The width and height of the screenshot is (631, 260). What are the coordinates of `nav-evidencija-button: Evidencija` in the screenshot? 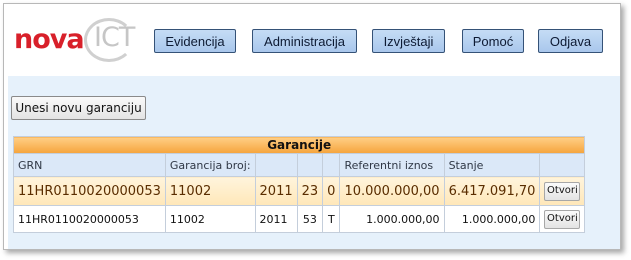 It's located at (195, 41).